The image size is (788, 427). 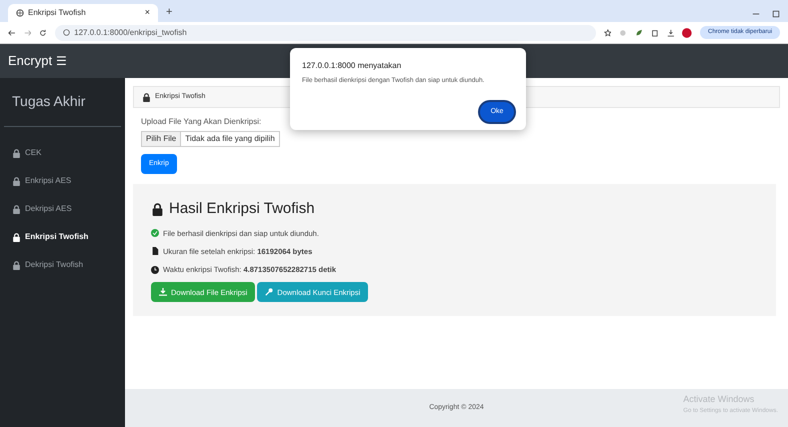 What do you see at coordinates (169, 12) in the screenshot?
I see `new-tab-button: +` at bounding box center [169, 12].